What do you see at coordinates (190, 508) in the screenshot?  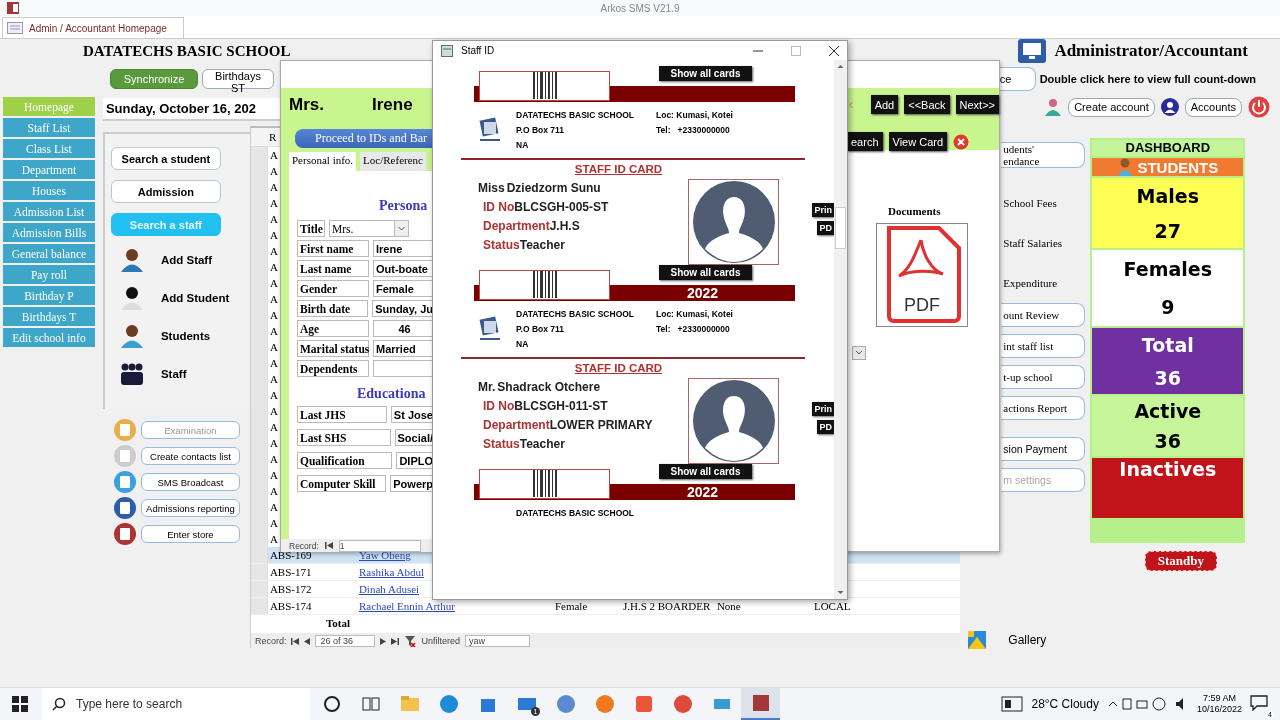 I see `tool-button: Admissions reporting` at bounding box center [190, 508].